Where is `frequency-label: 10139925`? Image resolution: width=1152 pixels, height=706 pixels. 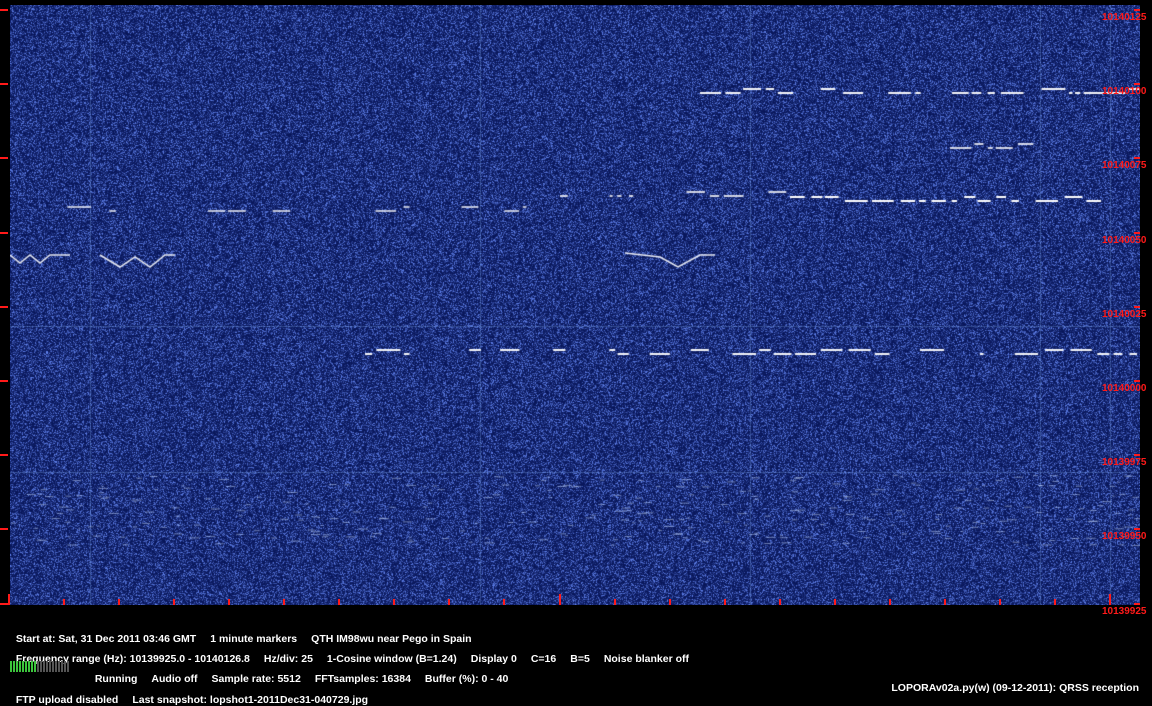
frequency-label: 10139925 is located at coordinates (1124, 611).